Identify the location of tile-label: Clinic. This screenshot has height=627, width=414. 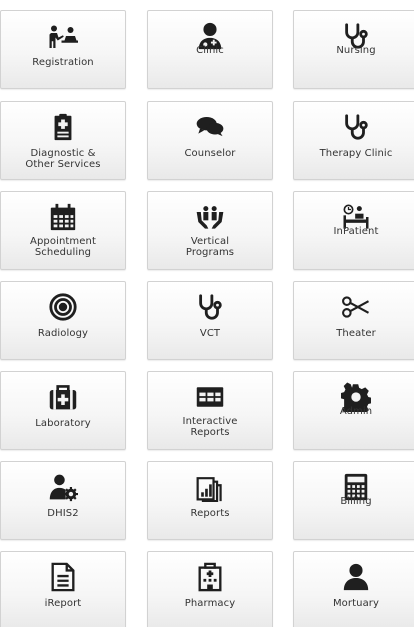
(210, 50).